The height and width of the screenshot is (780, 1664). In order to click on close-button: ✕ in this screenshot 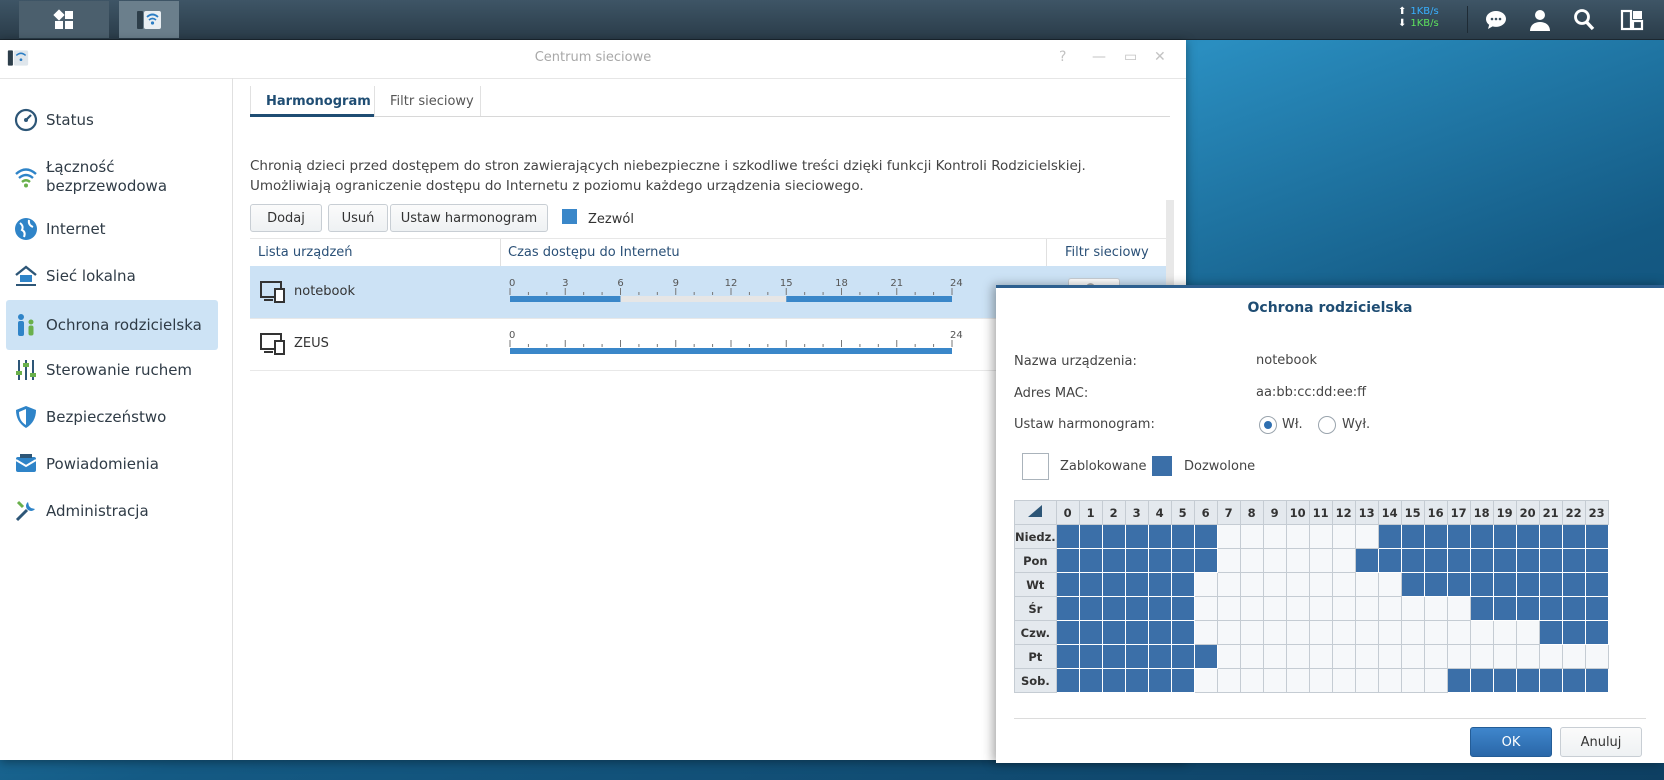, I will do `click(1160, 57)`.